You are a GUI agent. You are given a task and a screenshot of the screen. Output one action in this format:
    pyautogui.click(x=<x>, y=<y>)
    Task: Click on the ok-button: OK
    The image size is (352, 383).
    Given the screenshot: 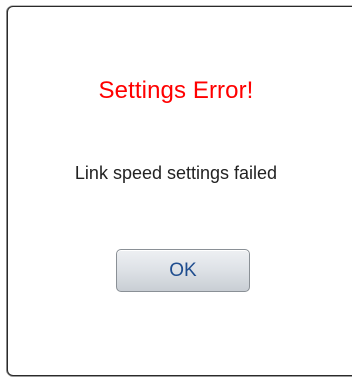 What is the action you would take?
    pyautogui.click(x=183, y=270)
    